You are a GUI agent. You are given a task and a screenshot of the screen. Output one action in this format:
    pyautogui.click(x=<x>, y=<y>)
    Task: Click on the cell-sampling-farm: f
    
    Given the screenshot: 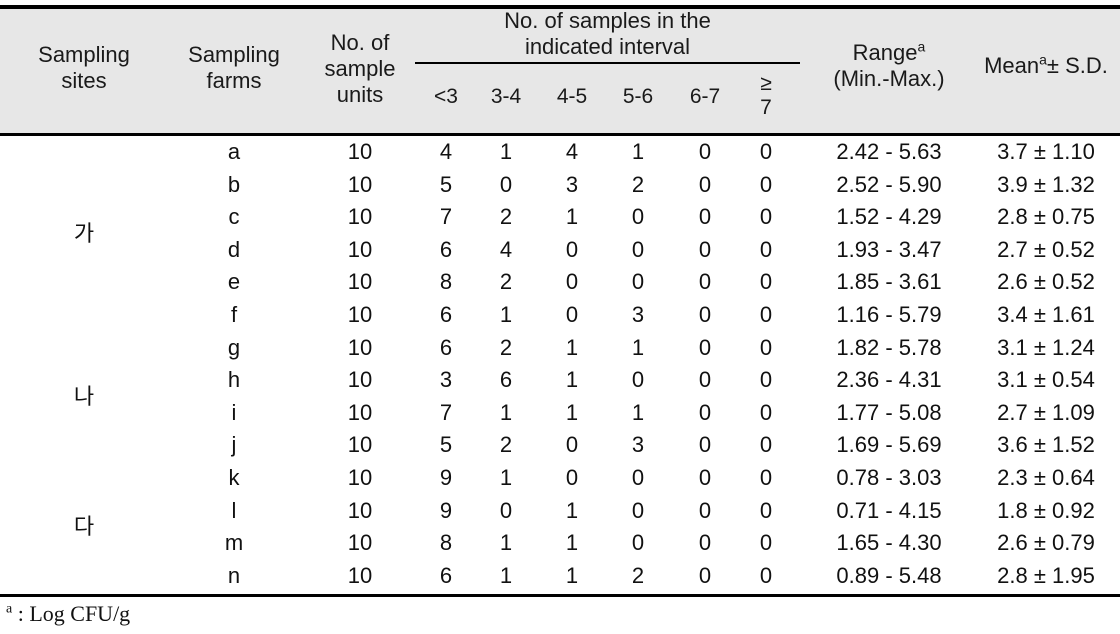 What is the action you would take?
    pyautogui.click(x=234, y=314)
    